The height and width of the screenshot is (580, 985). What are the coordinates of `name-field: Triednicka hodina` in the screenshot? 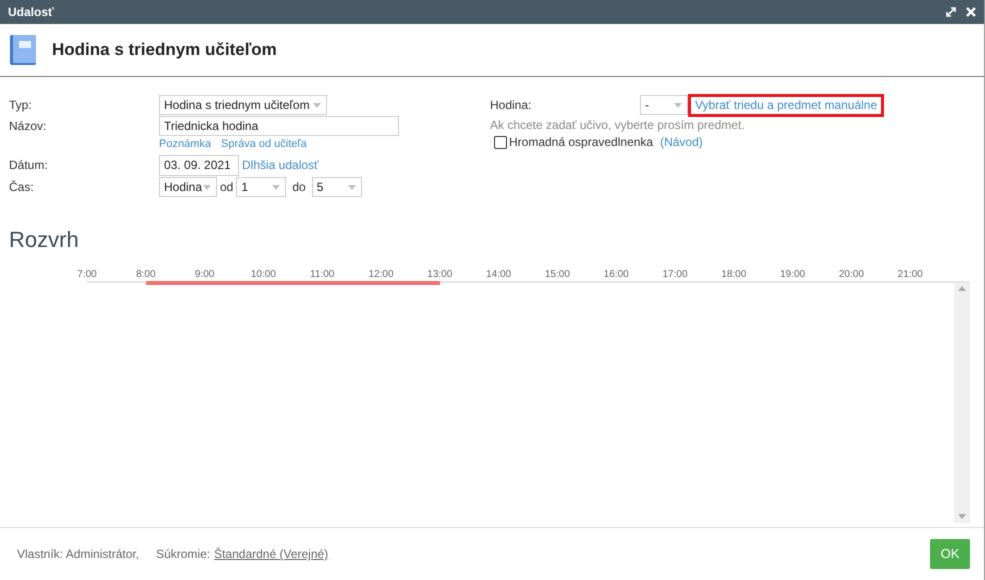 It's located at (279, 126).